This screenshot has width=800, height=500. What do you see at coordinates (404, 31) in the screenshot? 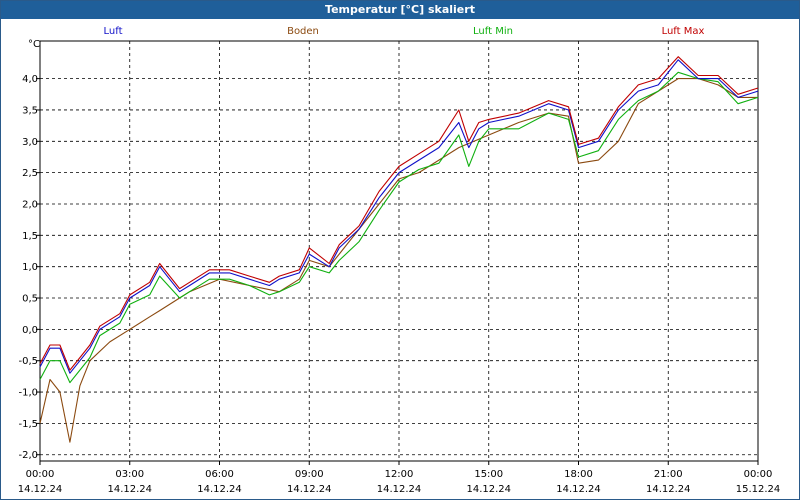
I see `legend: Luft Boden Luft Min Luft Max` at bounding box center [404, 31].